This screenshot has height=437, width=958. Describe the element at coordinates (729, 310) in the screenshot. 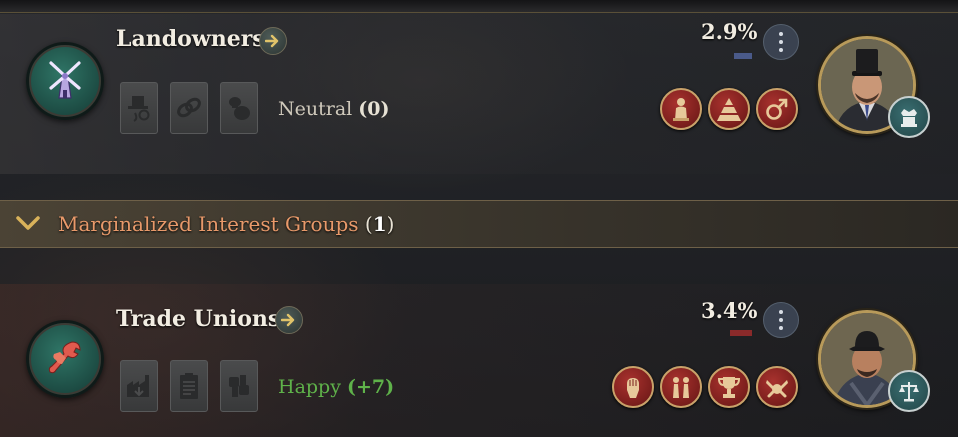

I see `clout-percentage: 3.4%` at that location.